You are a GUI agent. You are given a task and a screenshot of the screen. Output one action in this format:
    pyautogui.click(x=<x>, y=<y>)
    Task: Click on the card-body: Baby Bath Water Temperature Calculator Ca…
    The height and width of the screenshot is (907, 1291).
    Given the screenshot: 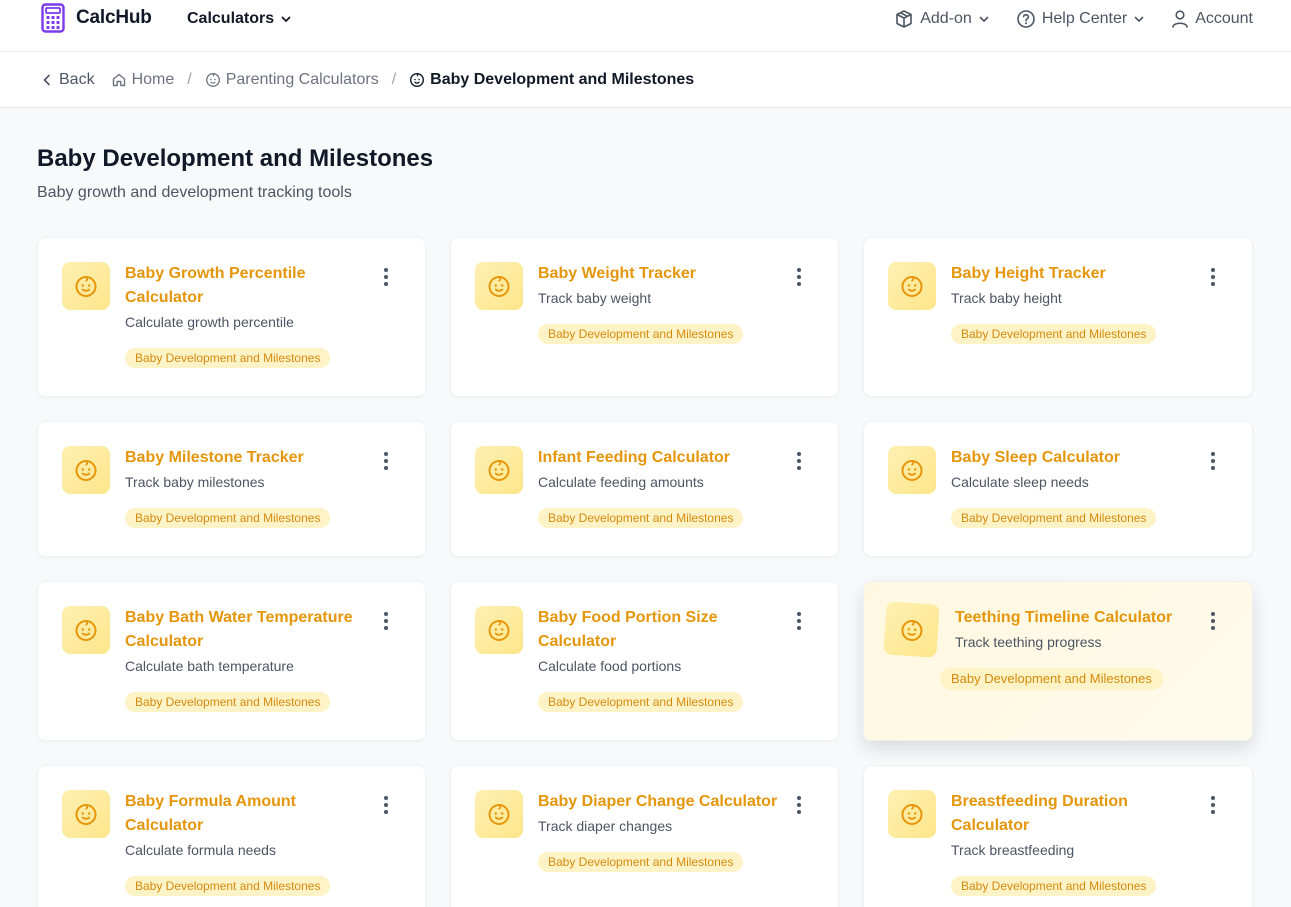 What is the action you would take?
    pyautogui.click(x=263, y=659)
    